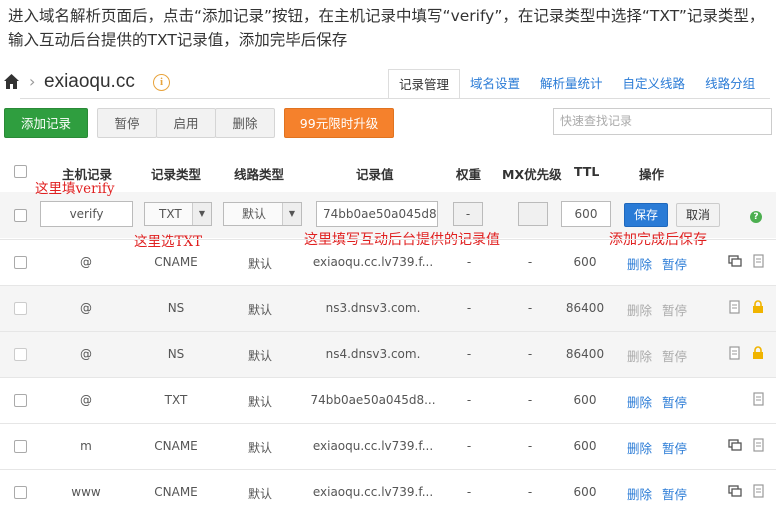 The width and height of the screenshot is (776, 511). Describe the element at coordinates (127, 123) in the screenshot. I see `pause-button: 暂停` at that location.